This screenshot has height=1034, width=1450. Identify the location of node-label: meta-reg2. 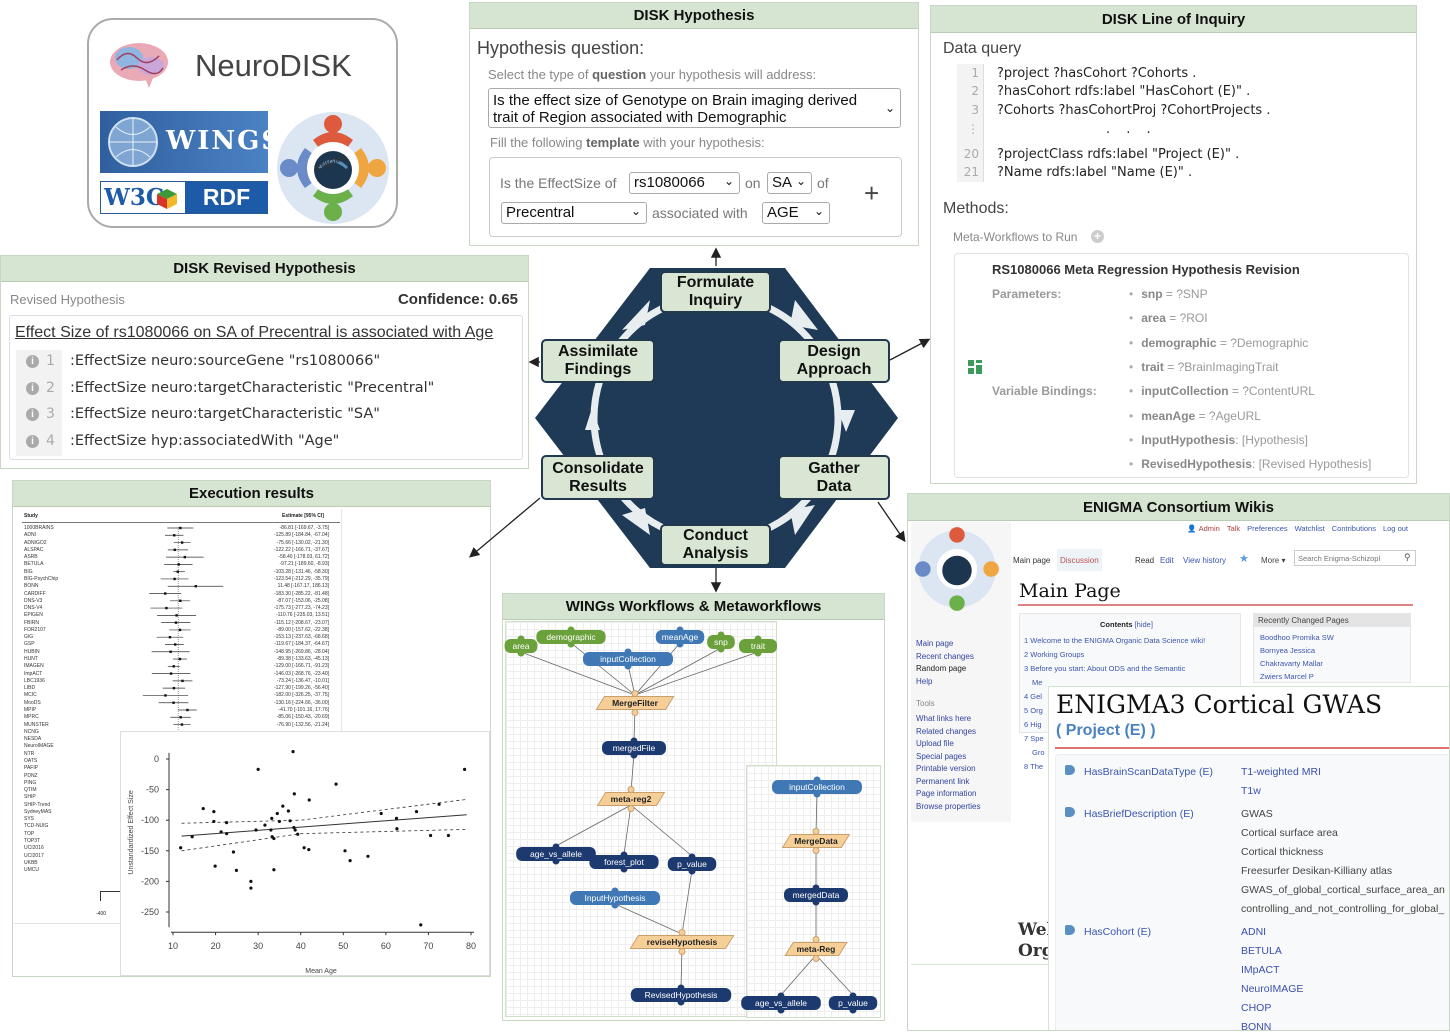
(631, 799).